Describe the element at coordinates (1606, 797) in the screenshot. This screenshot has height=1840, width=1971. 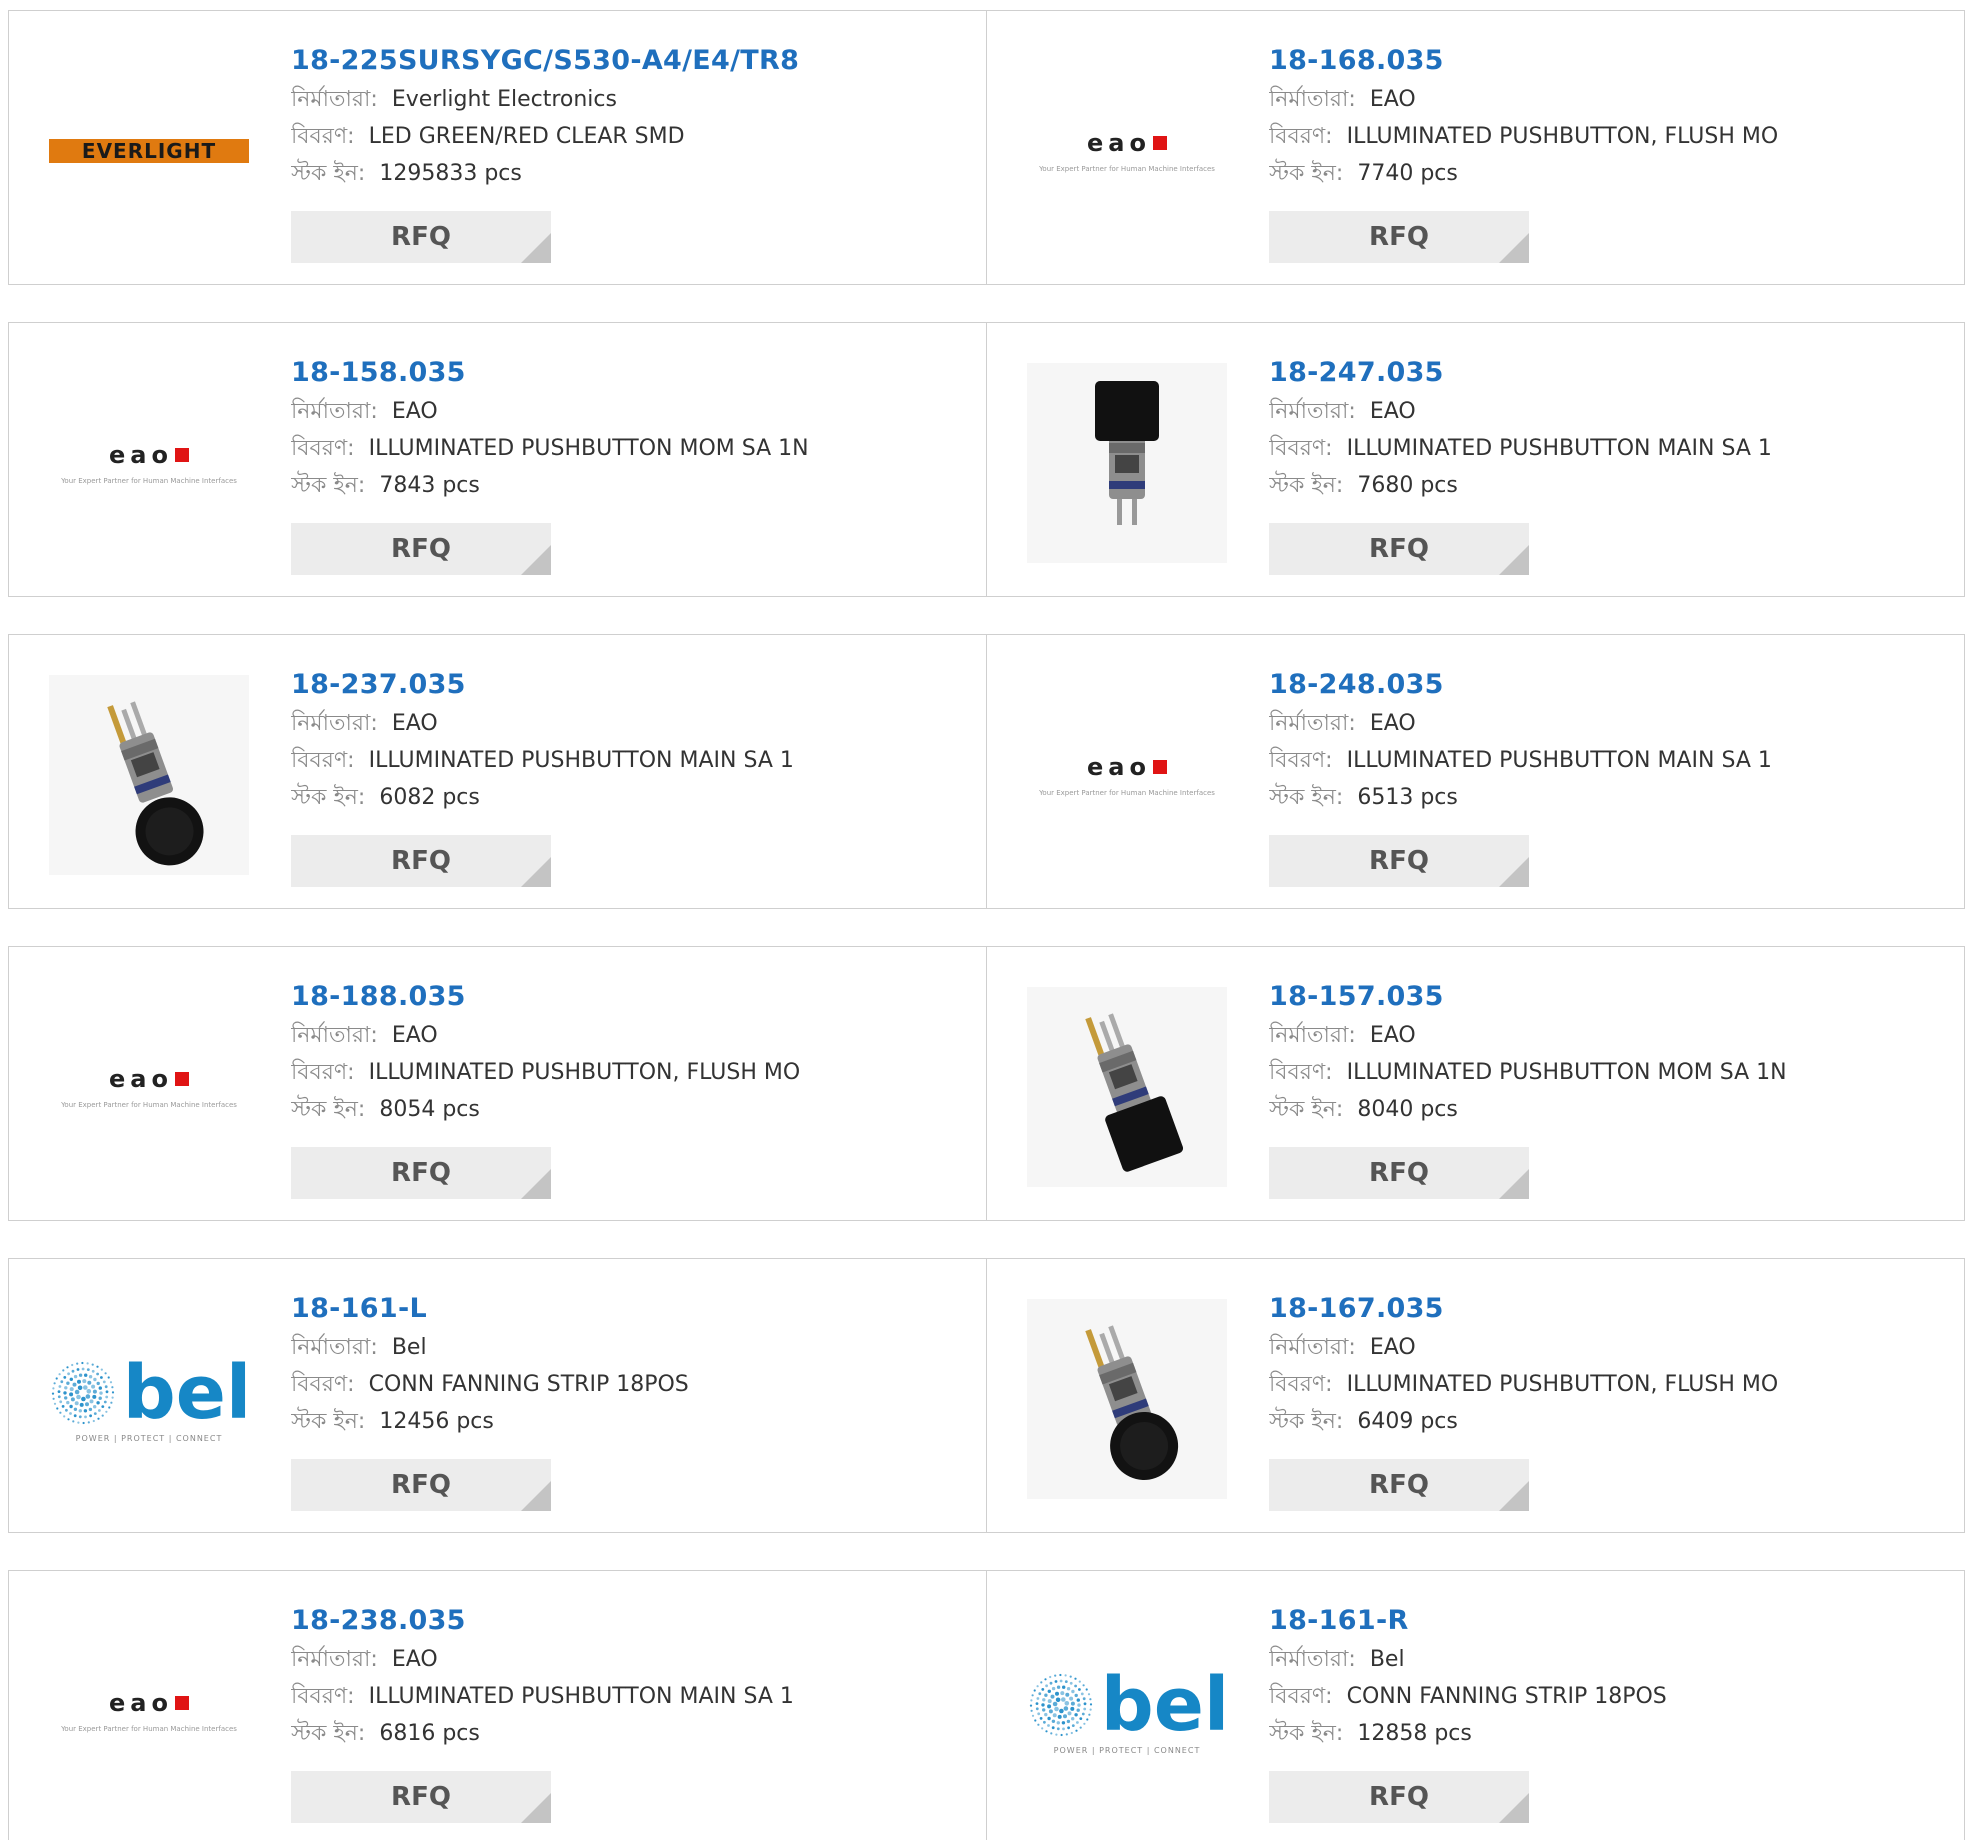
I see `stock-line: স্টক ইন: 6513 pcs` at that location.